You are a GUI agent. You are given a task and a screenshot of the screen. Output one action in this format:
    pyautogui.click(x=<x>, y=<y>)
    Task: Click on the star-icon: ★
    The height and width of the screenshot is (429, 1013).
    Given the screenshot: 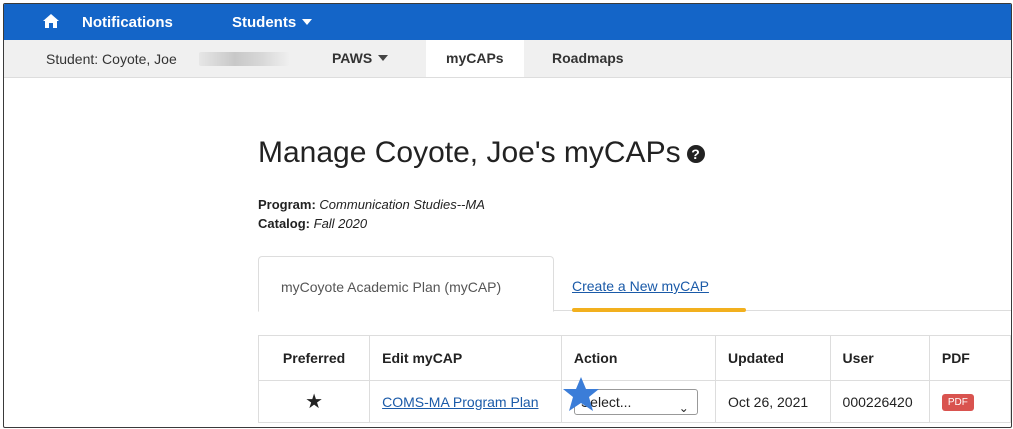 What is the action you would take?
    pyautogui.click(x=314, y=402)
    